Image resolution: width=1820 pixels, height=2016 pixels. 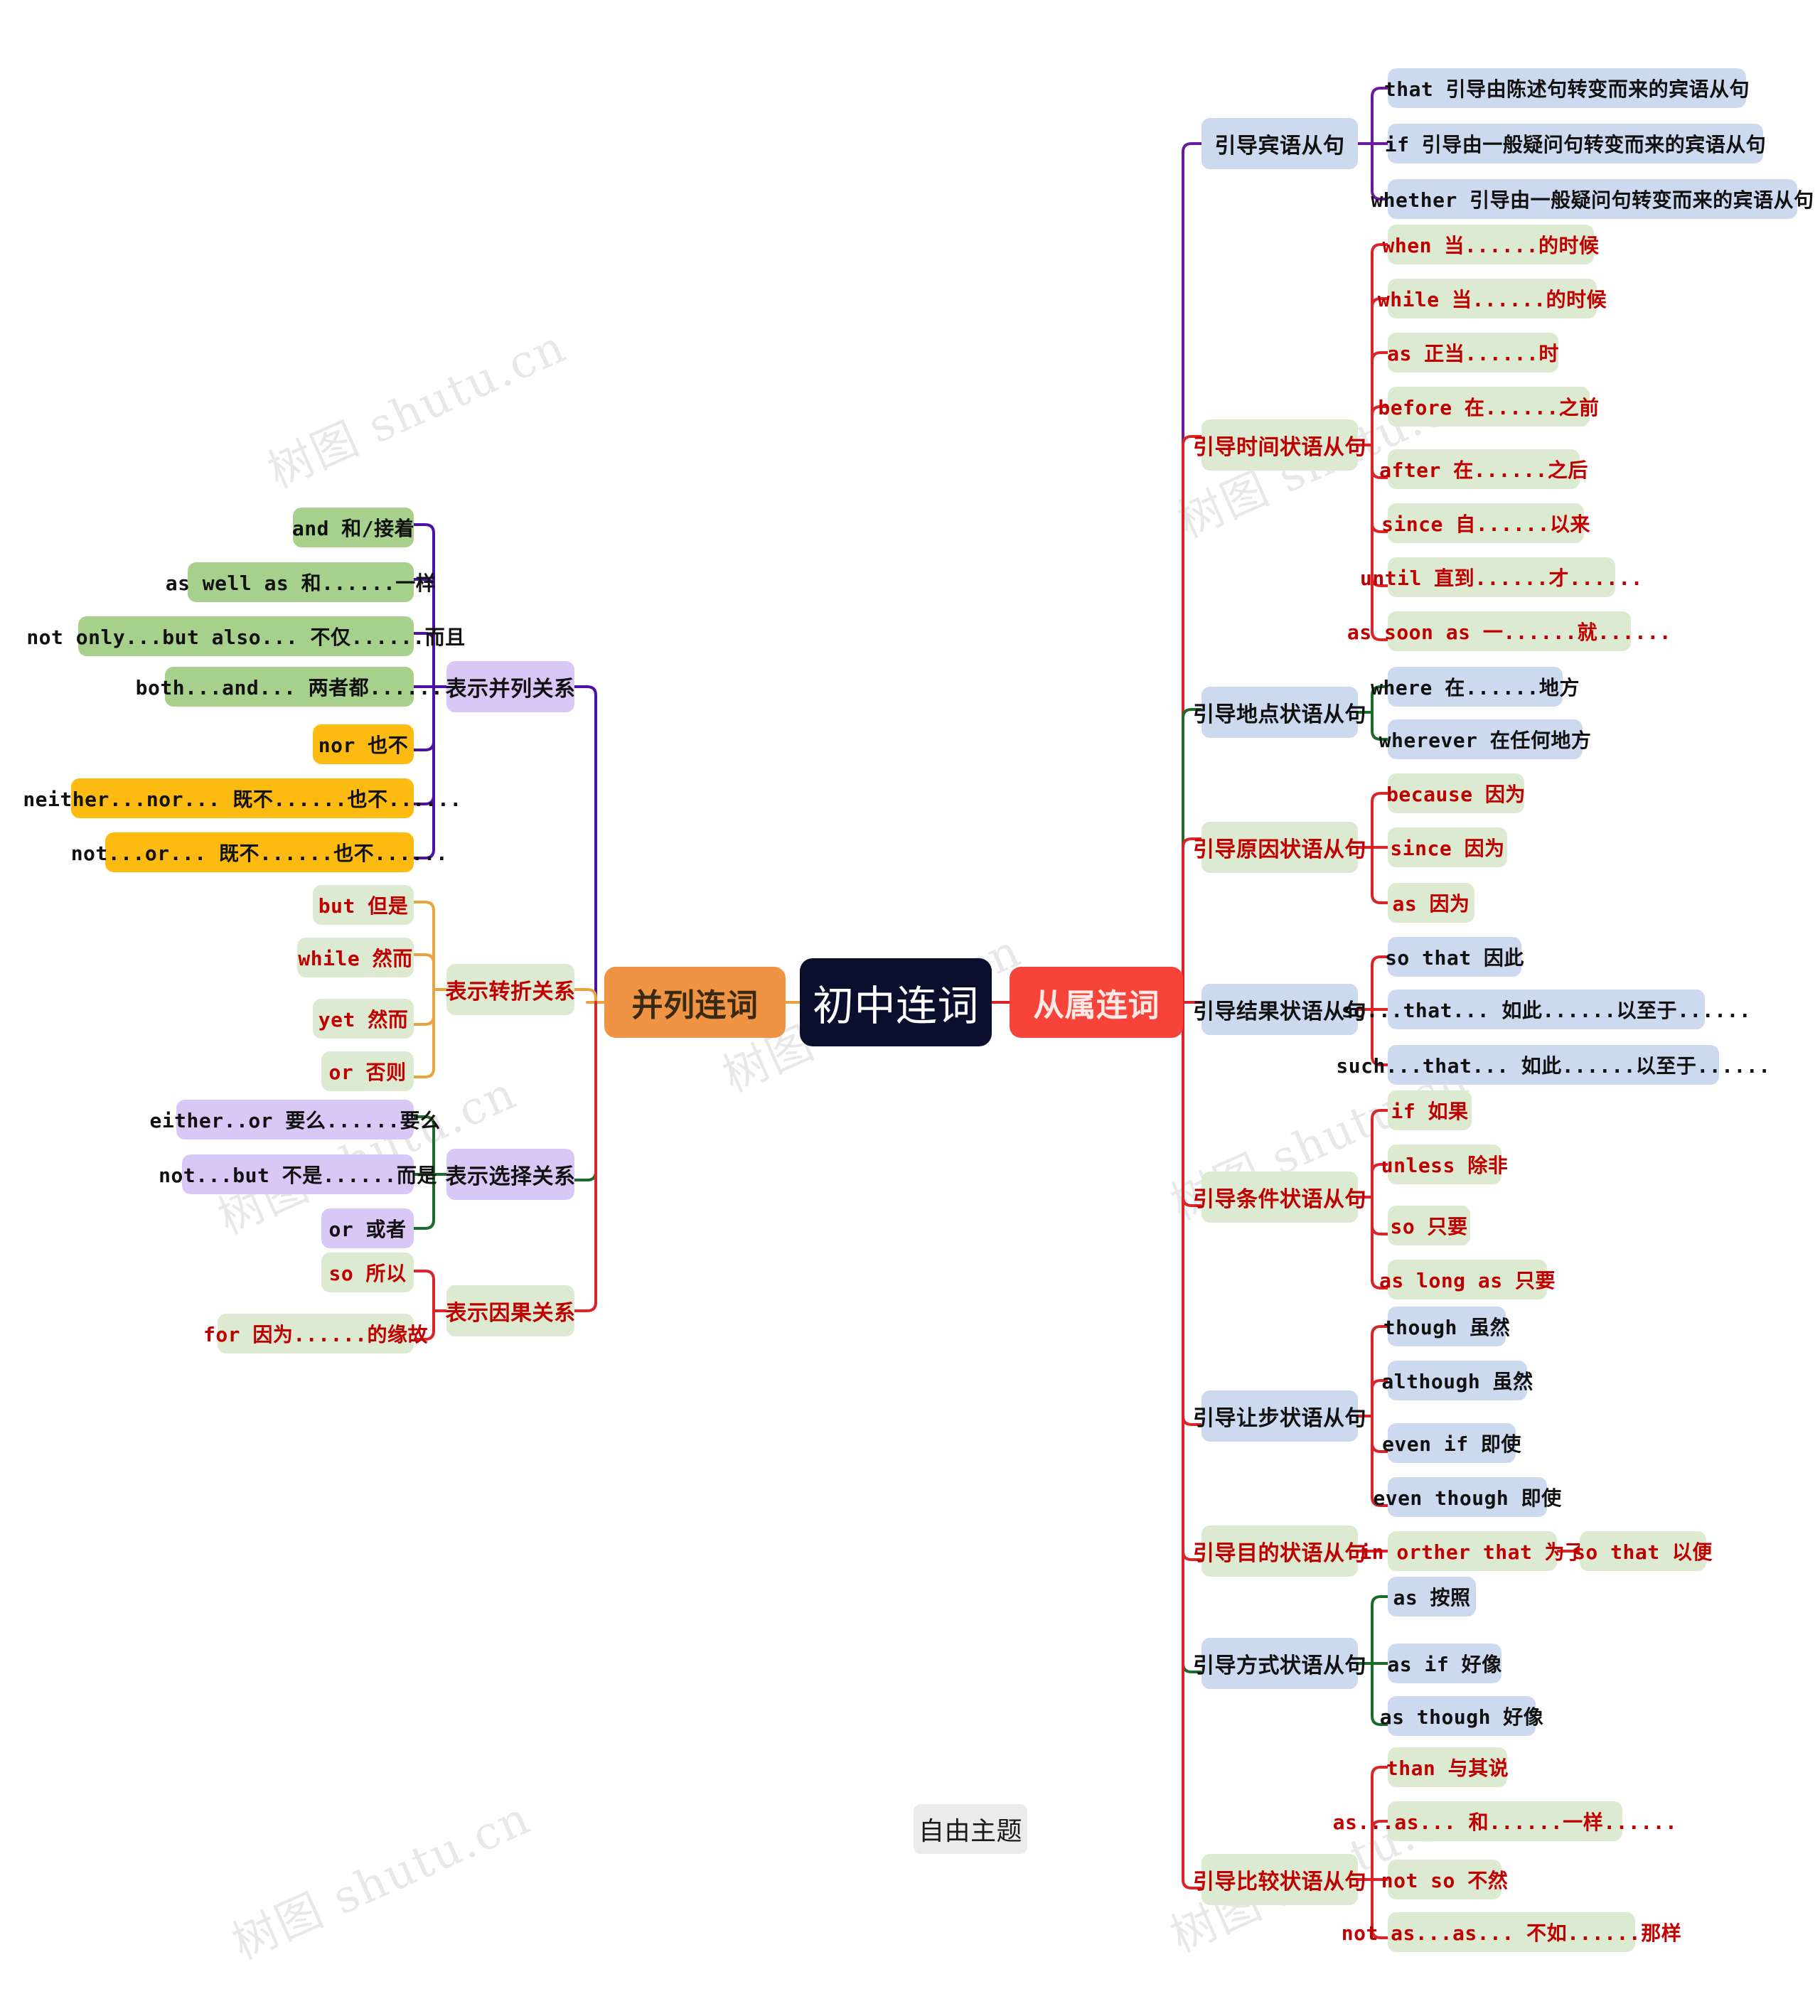 What do you see at coordinates (971, 1829) in the screenshot?
I see `free-topic-node: 自由主题` at bounding box center [971, 1829].